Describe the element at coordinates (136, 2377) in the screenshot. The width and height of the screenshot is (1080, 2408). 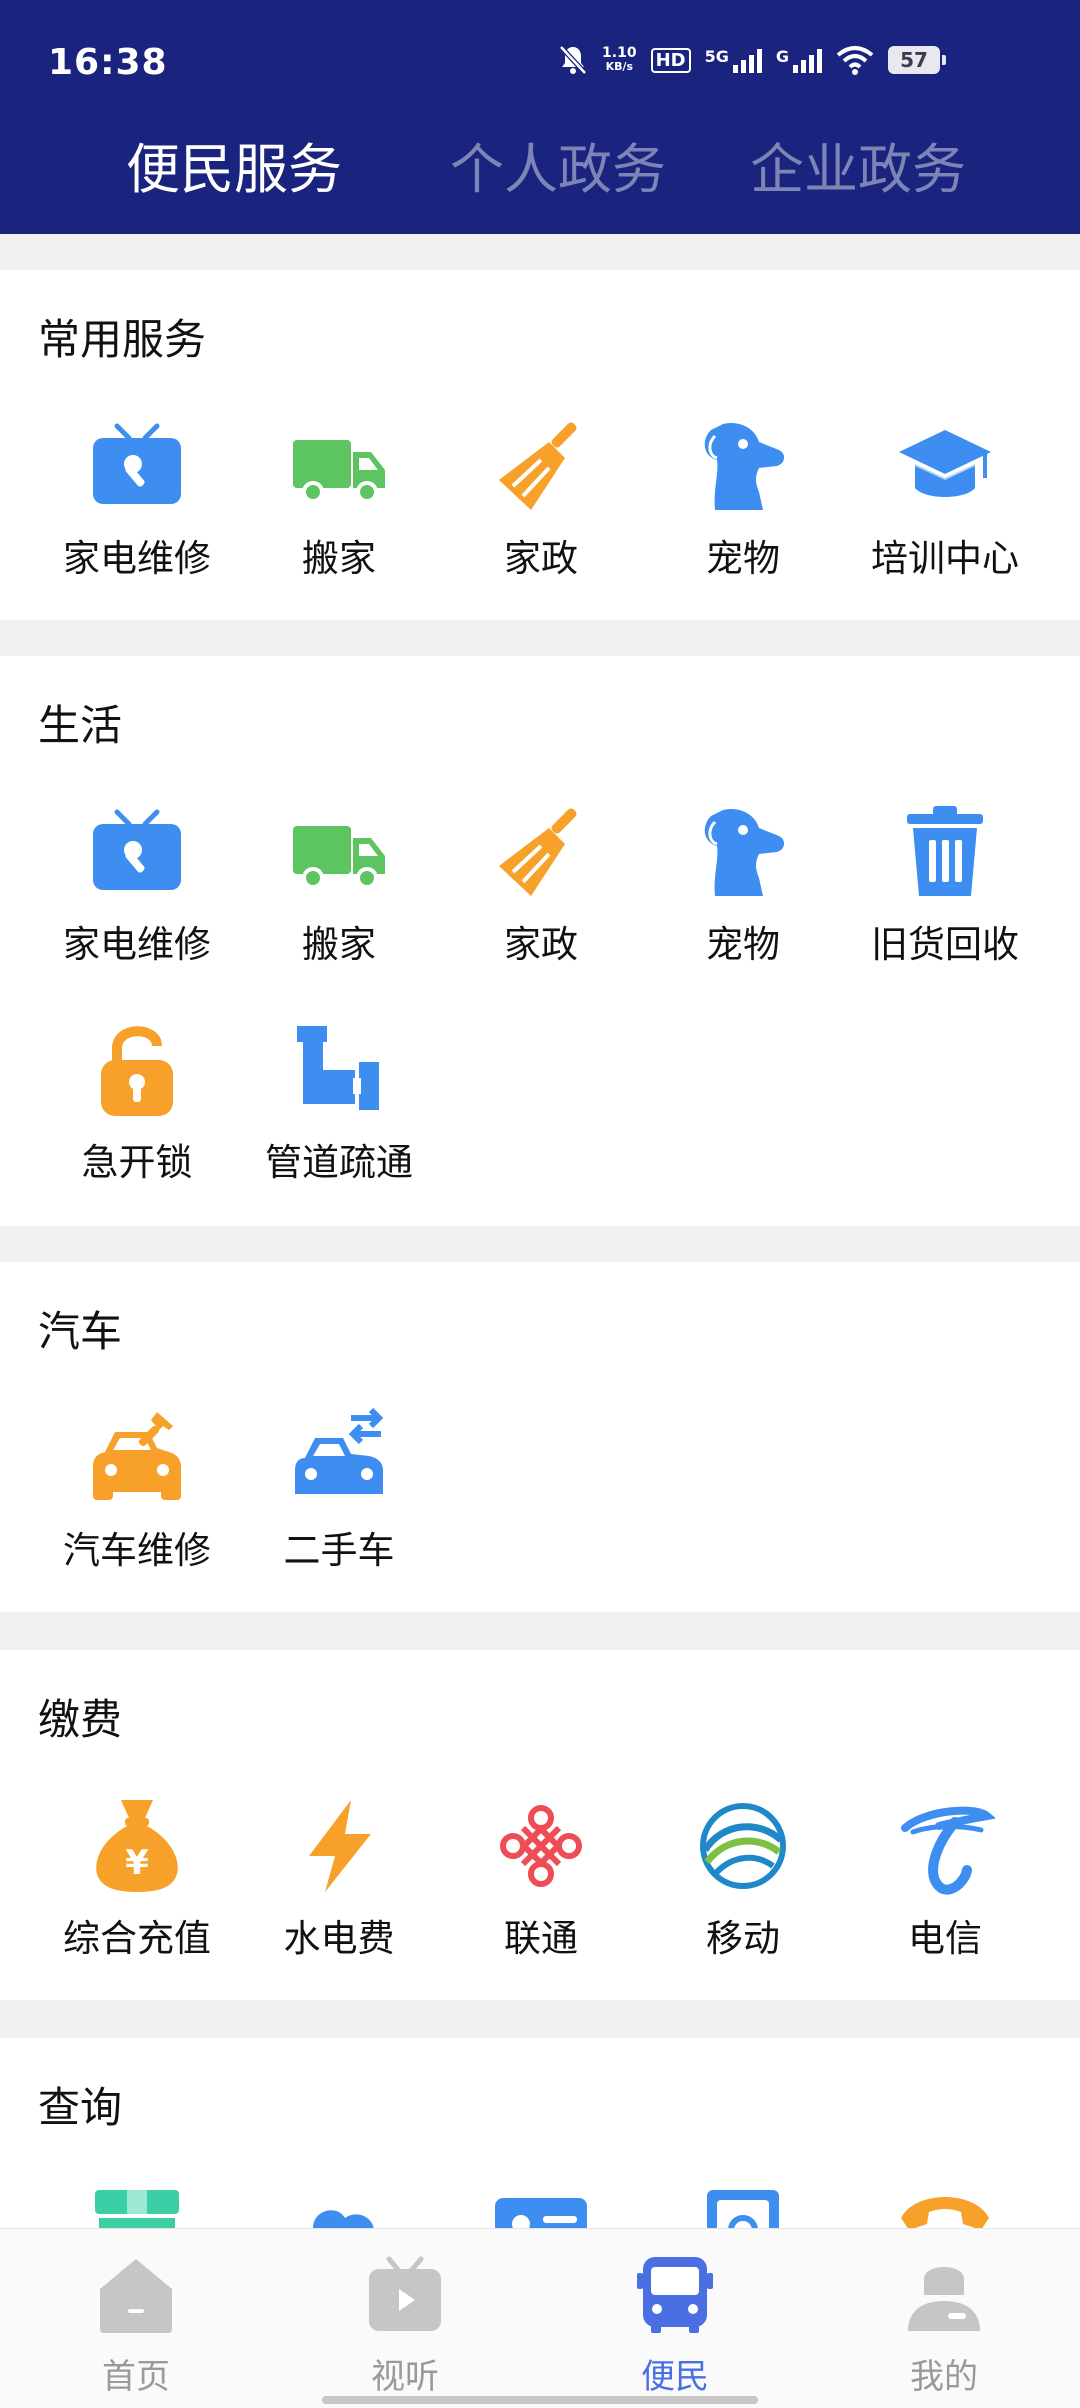
I see `nav-label: 首页` at that location.